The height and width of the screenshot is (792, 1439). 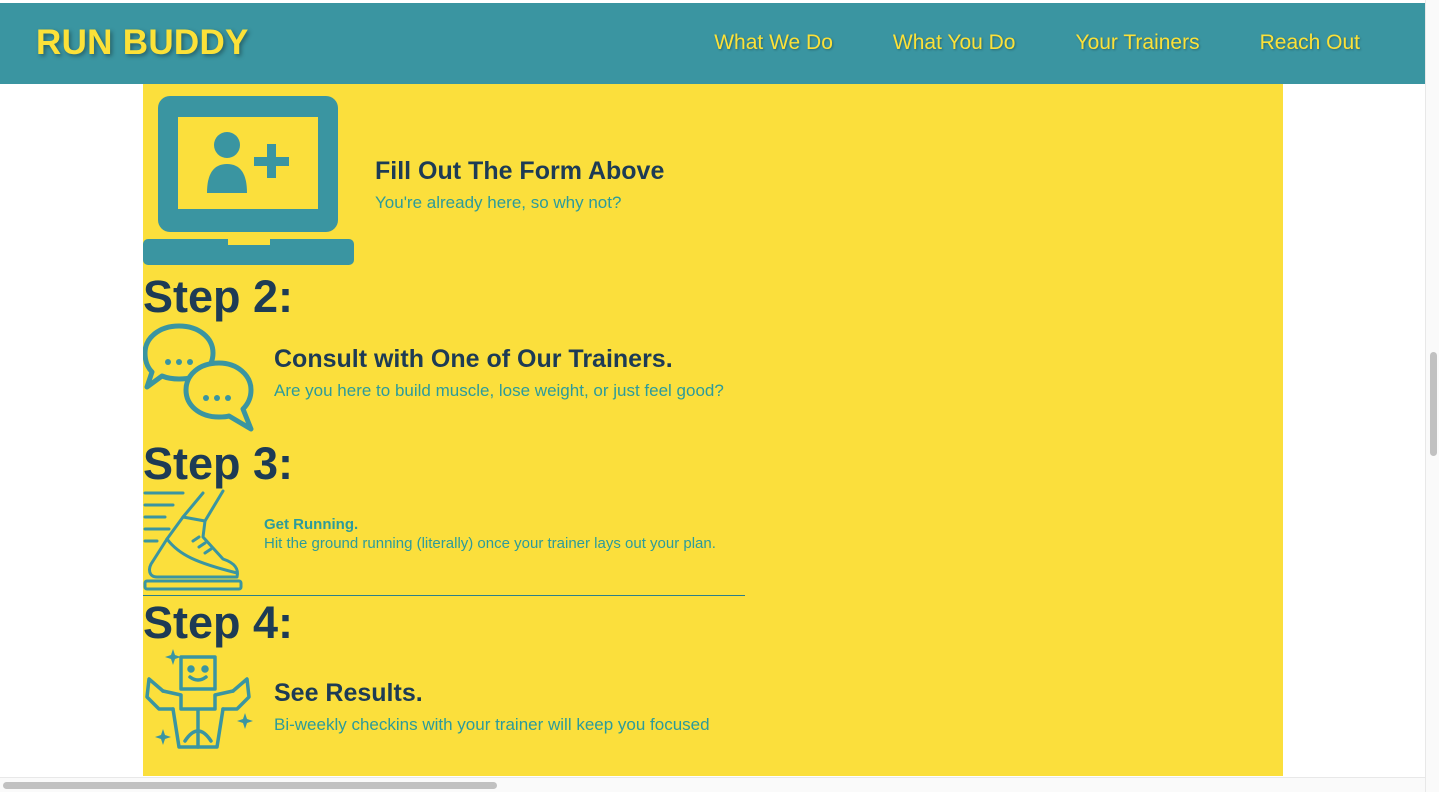 What do you see at coordinates (198, 377) in the screenshot?
I see `chat-bubbles-icon` at bounding box center [198, 377].